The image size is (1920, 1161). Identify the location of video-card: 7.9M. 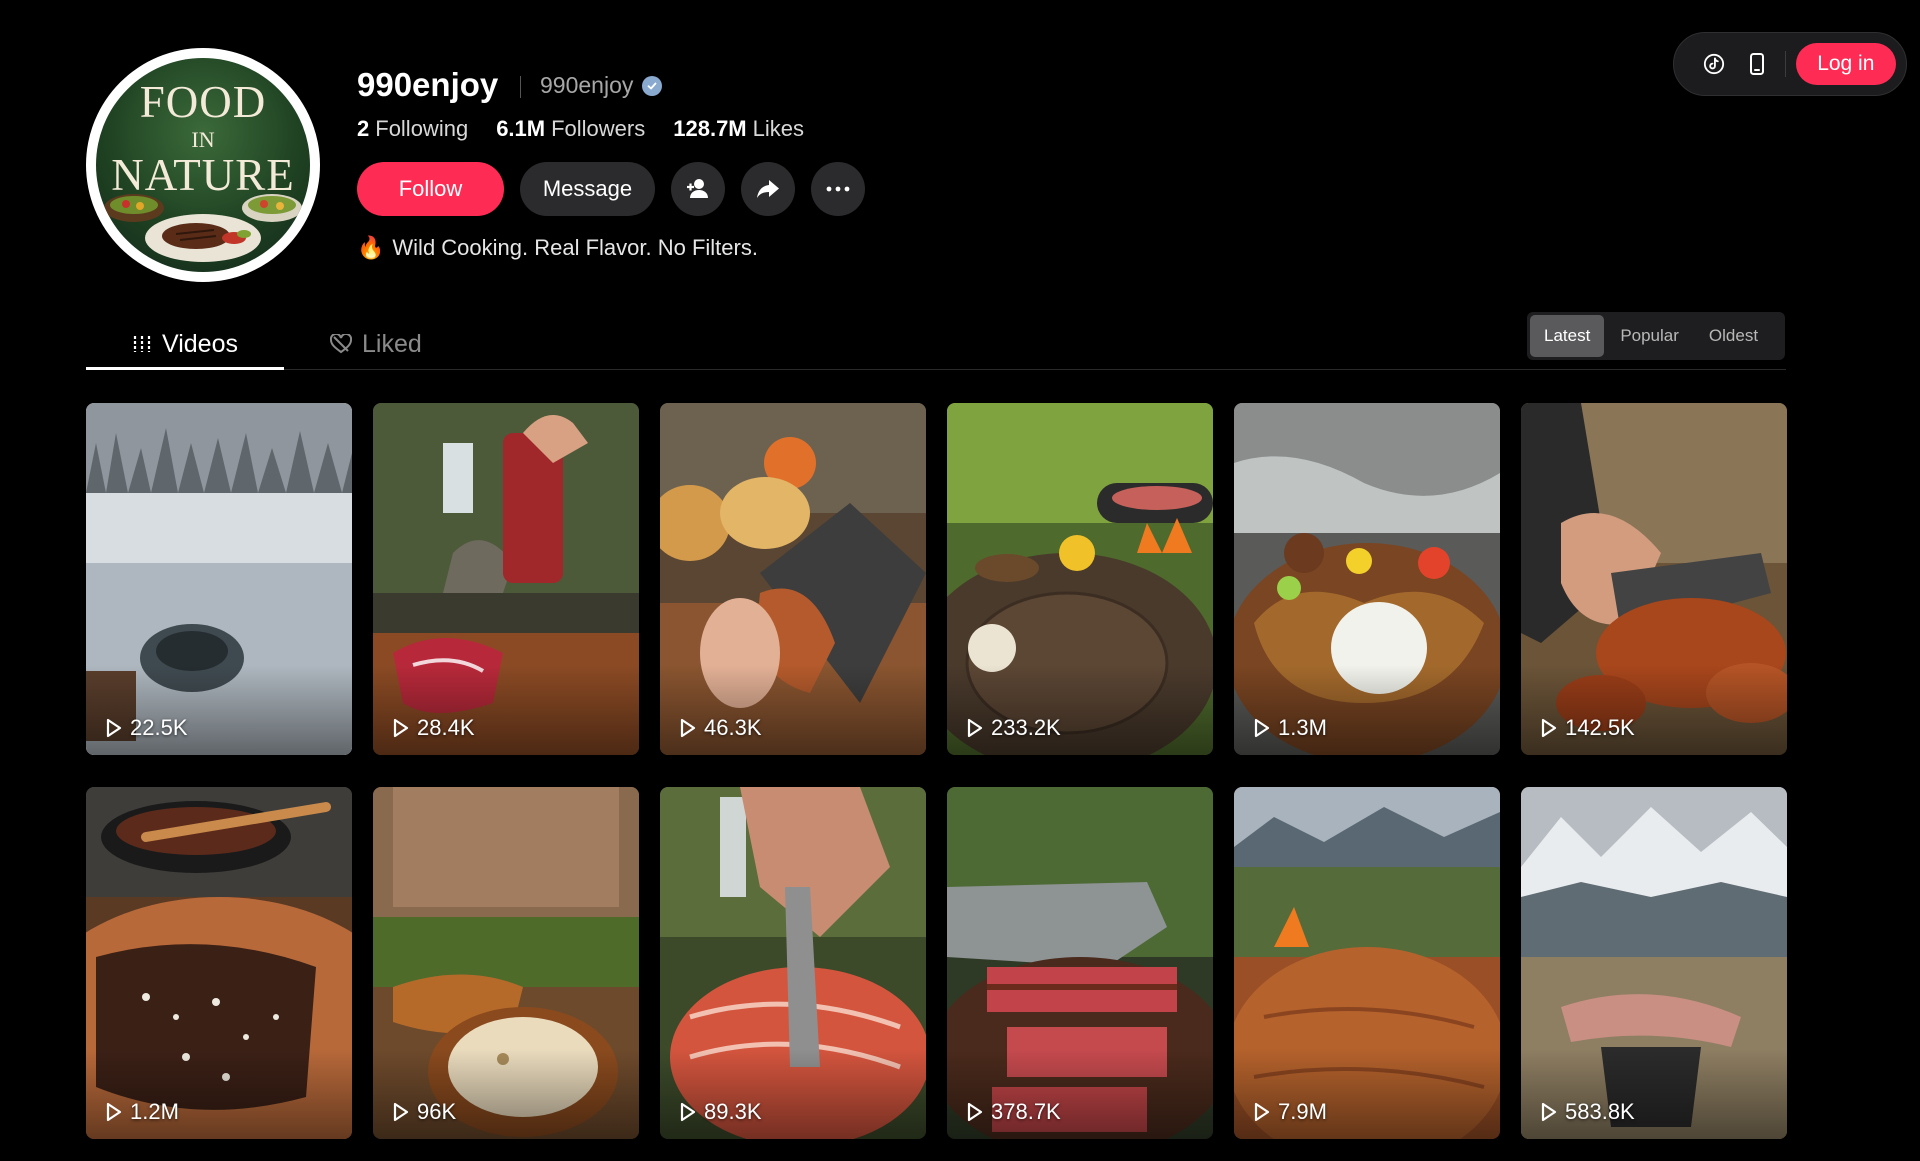
(1367, 963).